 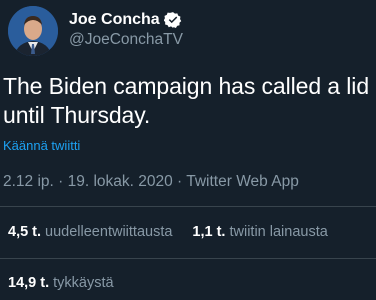 What do you see at coordinates (188, 279) in the screenshot?
I see `stats-row-likes: 14,9 t. tykkäystä` at bounding box center [188, 279].